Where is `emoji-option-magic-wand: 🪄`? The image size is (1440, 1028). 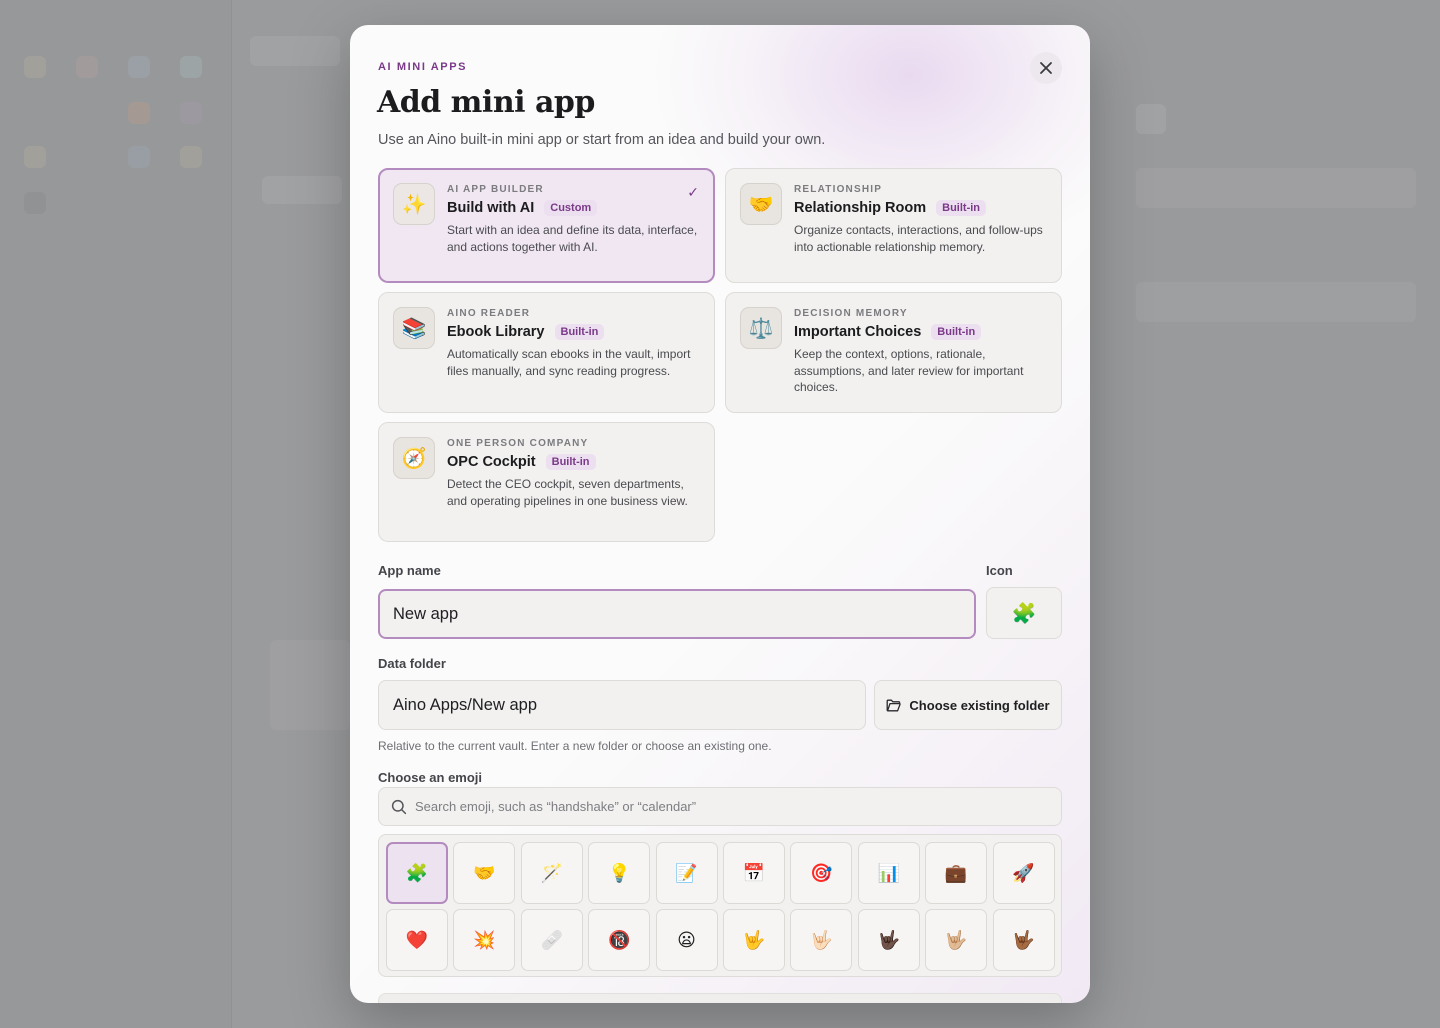 emoji-option-magic-wand: 🪄 is located at coordinates (551, 873).